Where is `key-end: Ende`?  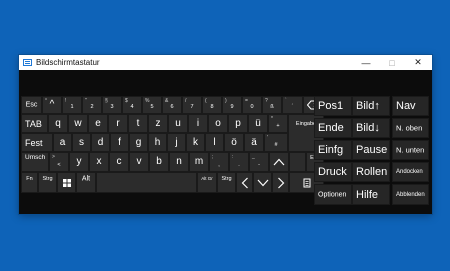
key-end: Ende is located at coordinates (333, 128).